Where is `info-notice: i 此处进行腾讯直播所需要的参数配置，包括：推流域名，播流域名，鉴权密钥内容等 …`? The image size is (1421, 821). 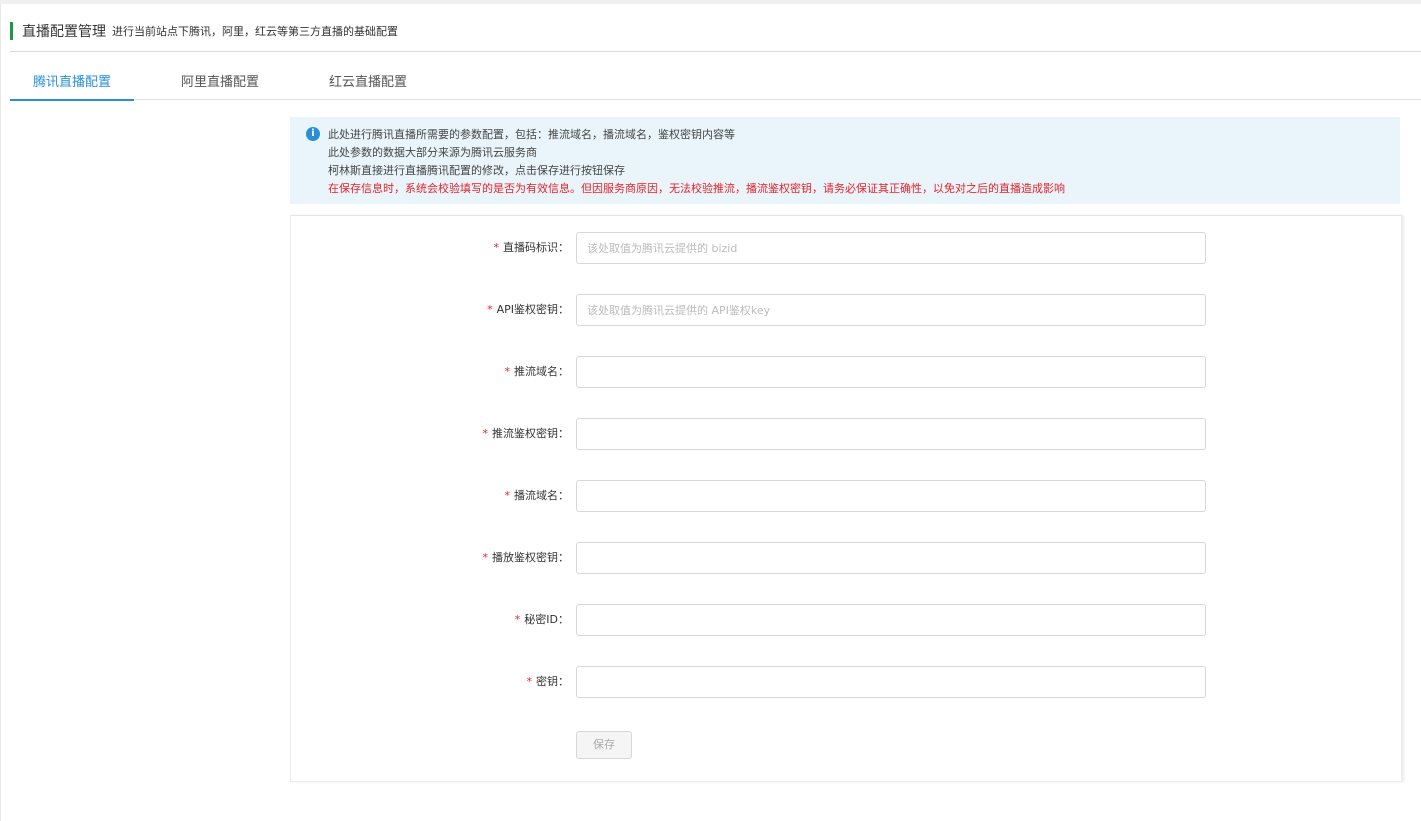 info-notice: i 此处进行腾讯直播所需要的参数配置，包括：推流域名，播流域名，鉴权密钥内容等 … is located at coordinates (845, 160).